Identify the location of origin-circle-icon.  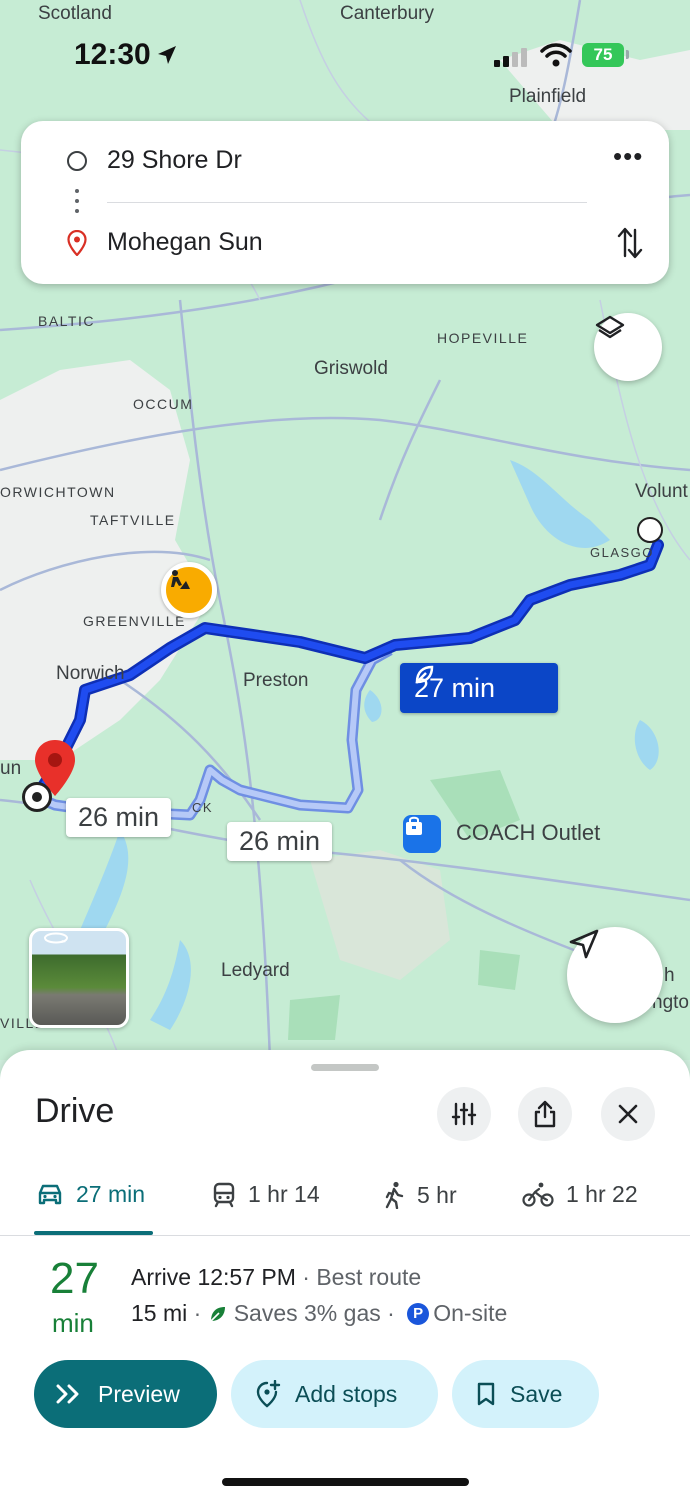
(77, 161).